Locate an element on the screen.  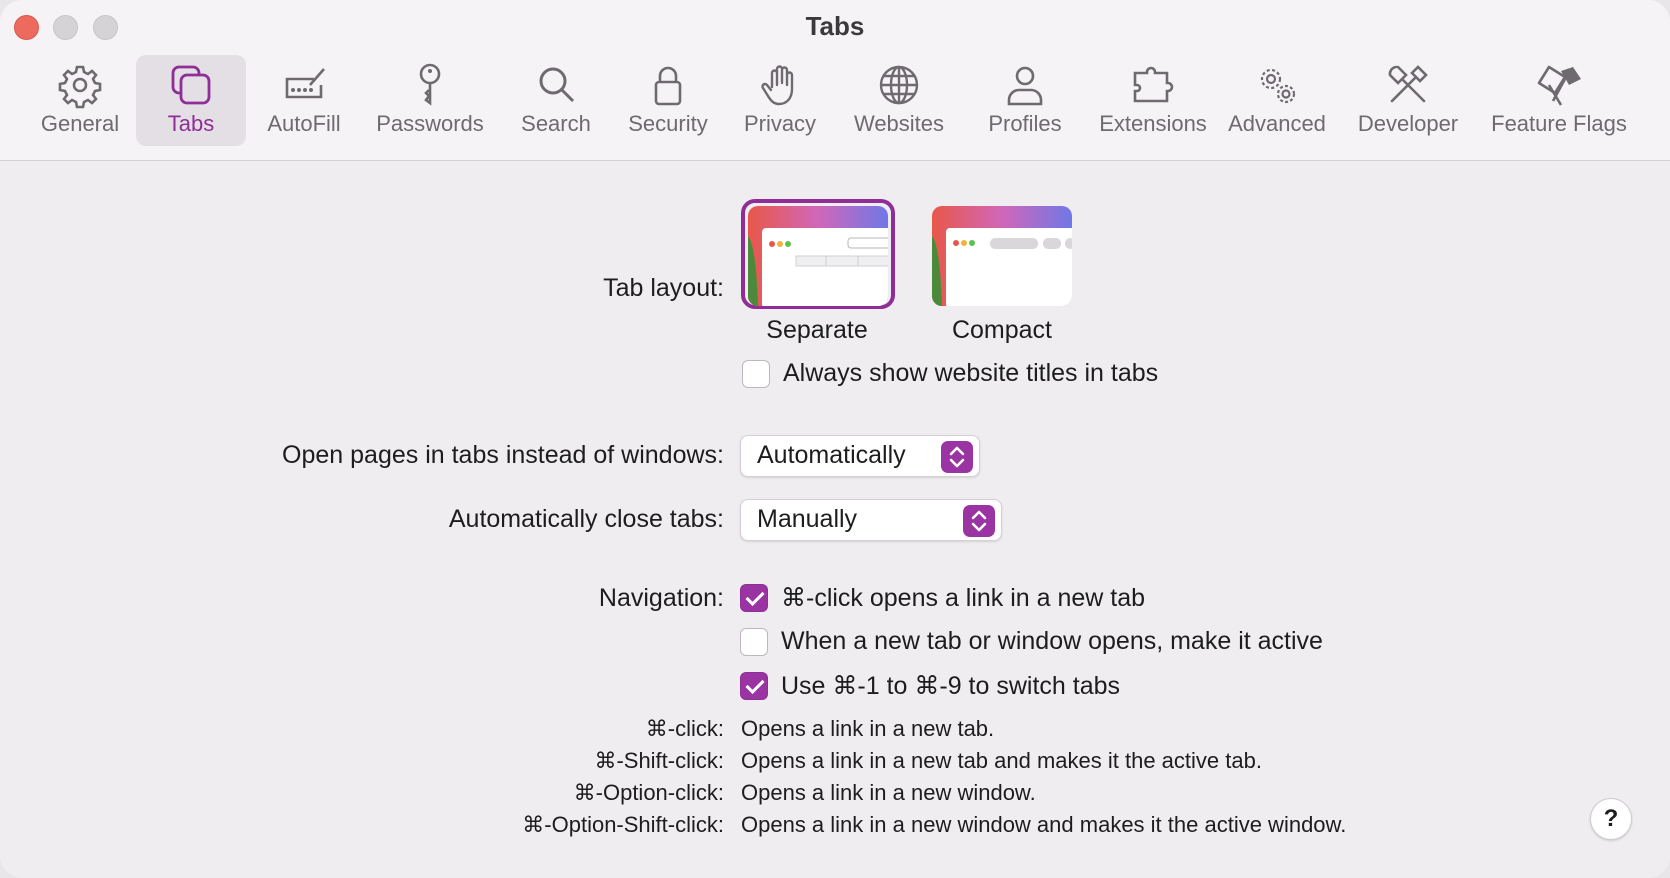
cmd-click-new-tab-label: ⌘-click opens a link in a new tab is located at coordinates (963, 598).